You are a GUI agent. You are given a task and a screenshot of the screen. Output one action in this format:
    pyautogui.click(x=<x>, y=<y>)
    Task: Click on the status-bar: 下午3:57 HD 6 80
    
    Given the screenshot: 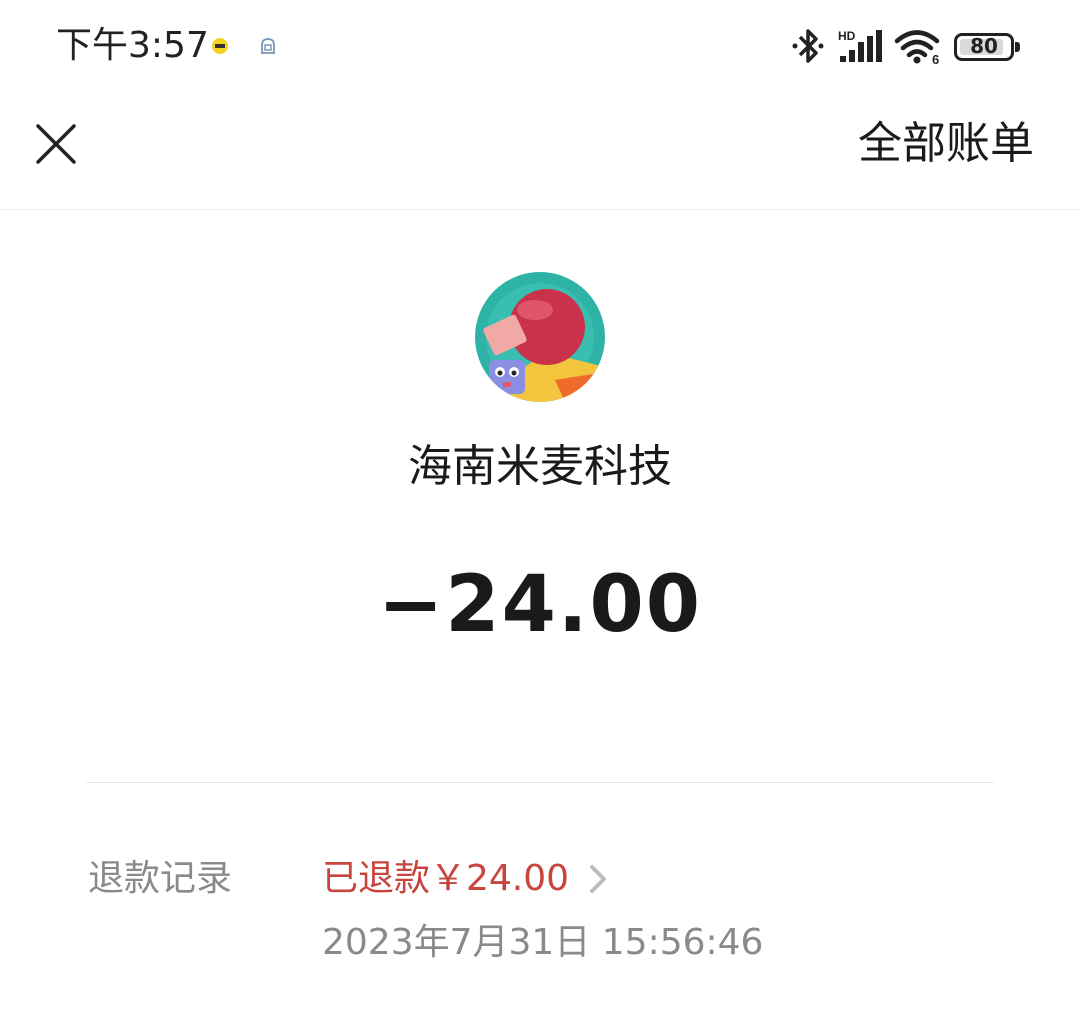 What is the action you would take?
    pyautogui.click(x=540, y=46)
    